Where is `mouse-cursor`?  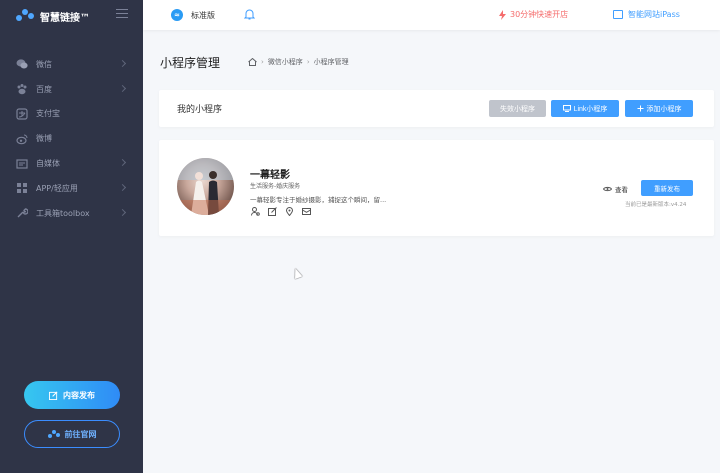
mouse-cursor is located at coordinates (297, 273).